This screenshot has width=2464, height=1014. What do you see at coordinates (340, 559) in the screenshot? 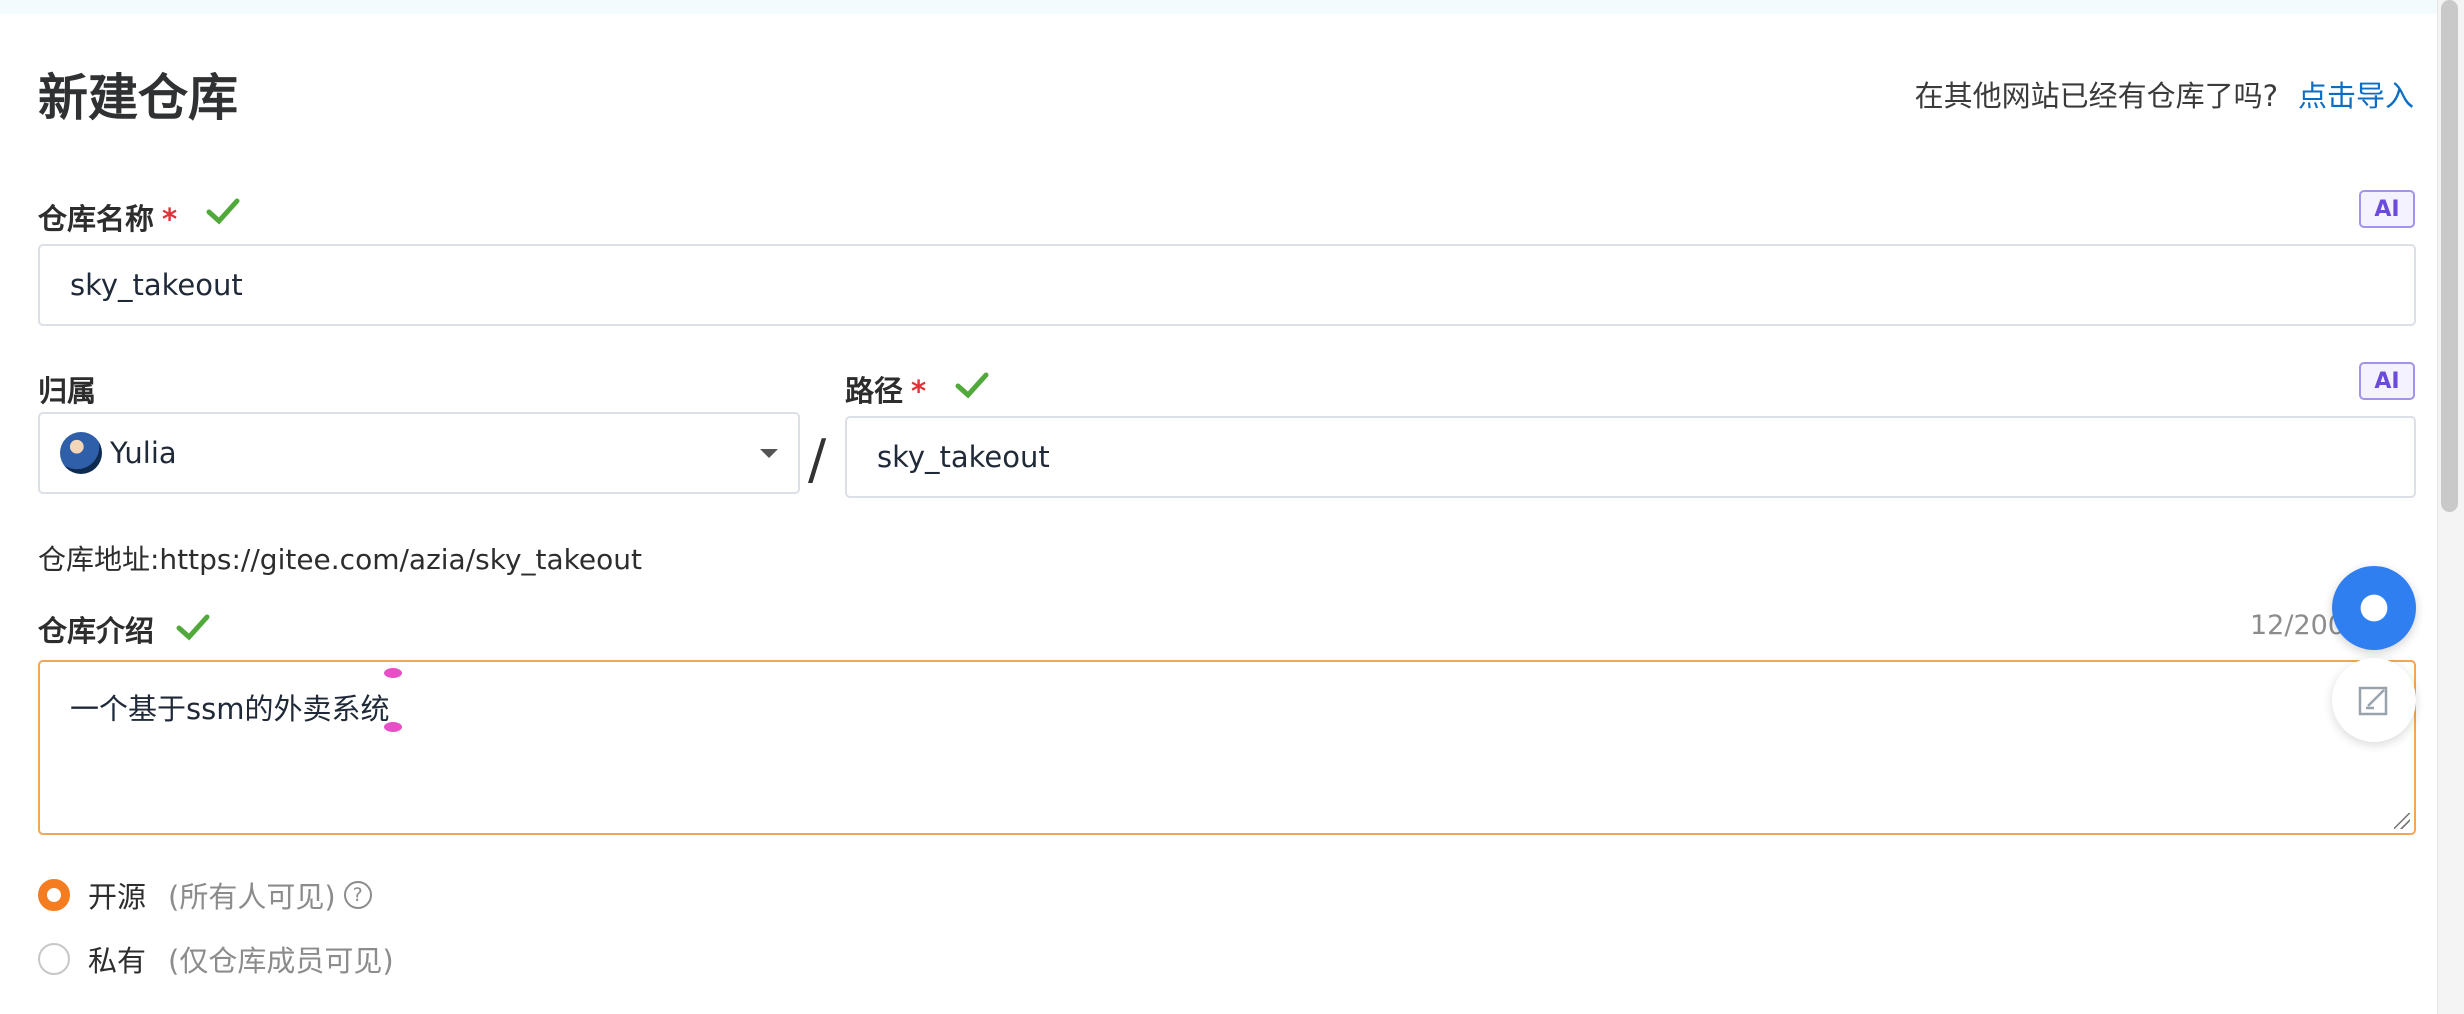
I see `repo-address: 仓库地址:https://gitee.com/azia/sky_takeout` at bounding box center [340, 559].